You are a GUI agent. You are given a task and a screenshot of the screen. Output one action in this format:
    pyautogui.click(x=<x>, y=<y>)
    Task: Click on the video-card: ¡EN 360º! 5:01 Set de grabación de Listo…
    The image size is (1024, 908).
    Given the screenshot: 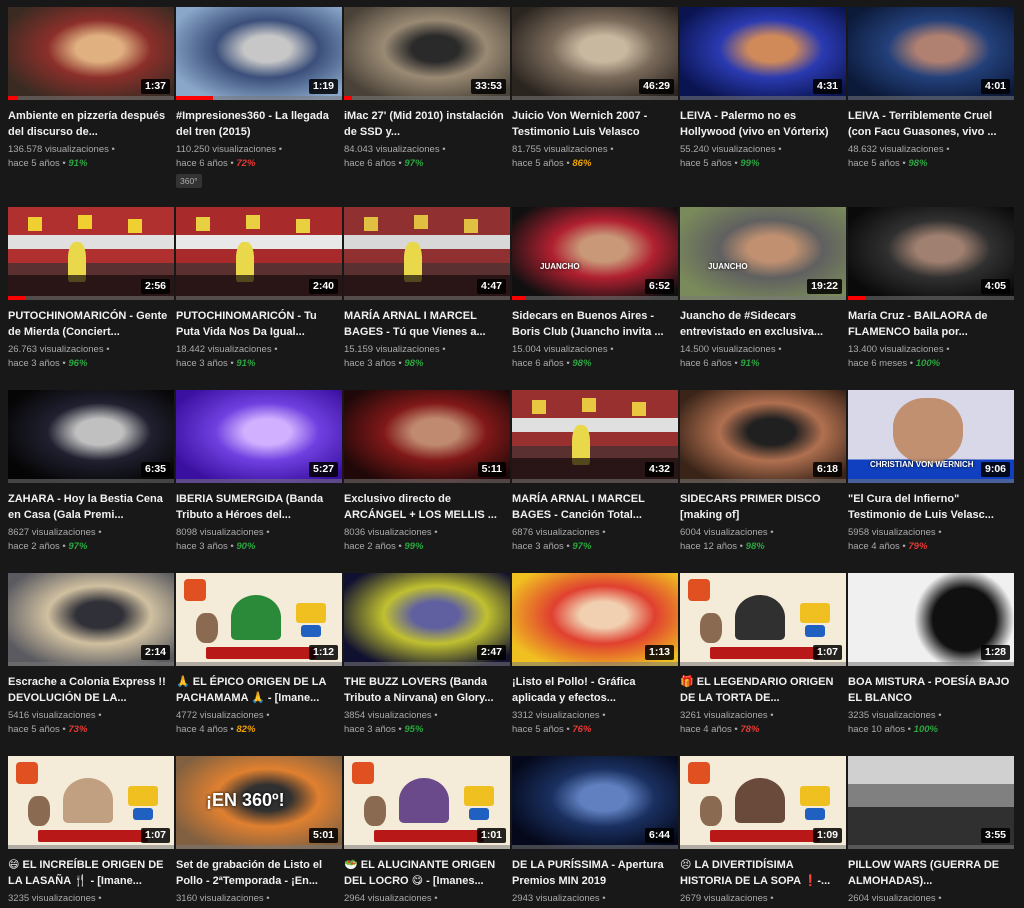 What is the action you would take?
    pyautogui.click(x=259, y=831)
    